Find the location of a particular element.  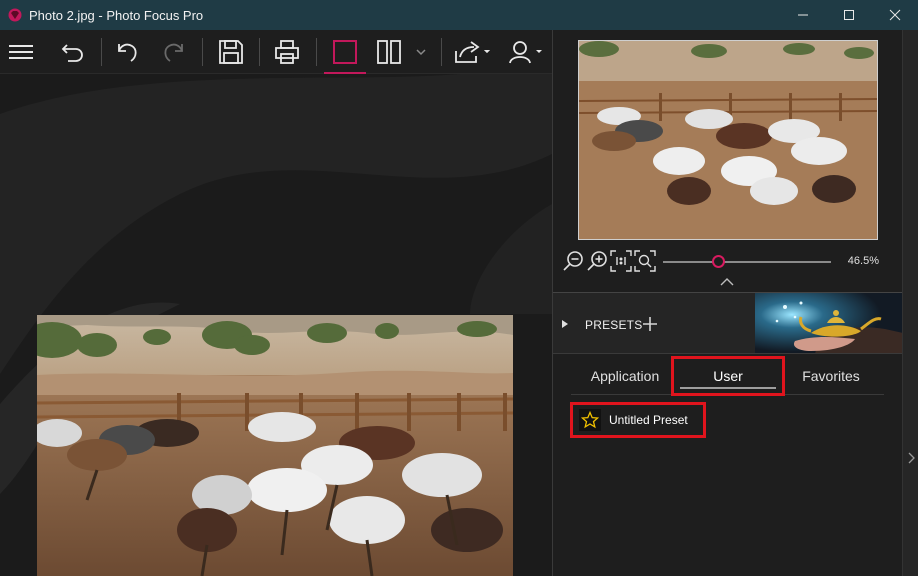

navigator-thumbnail is located at coordinates (728, 140).